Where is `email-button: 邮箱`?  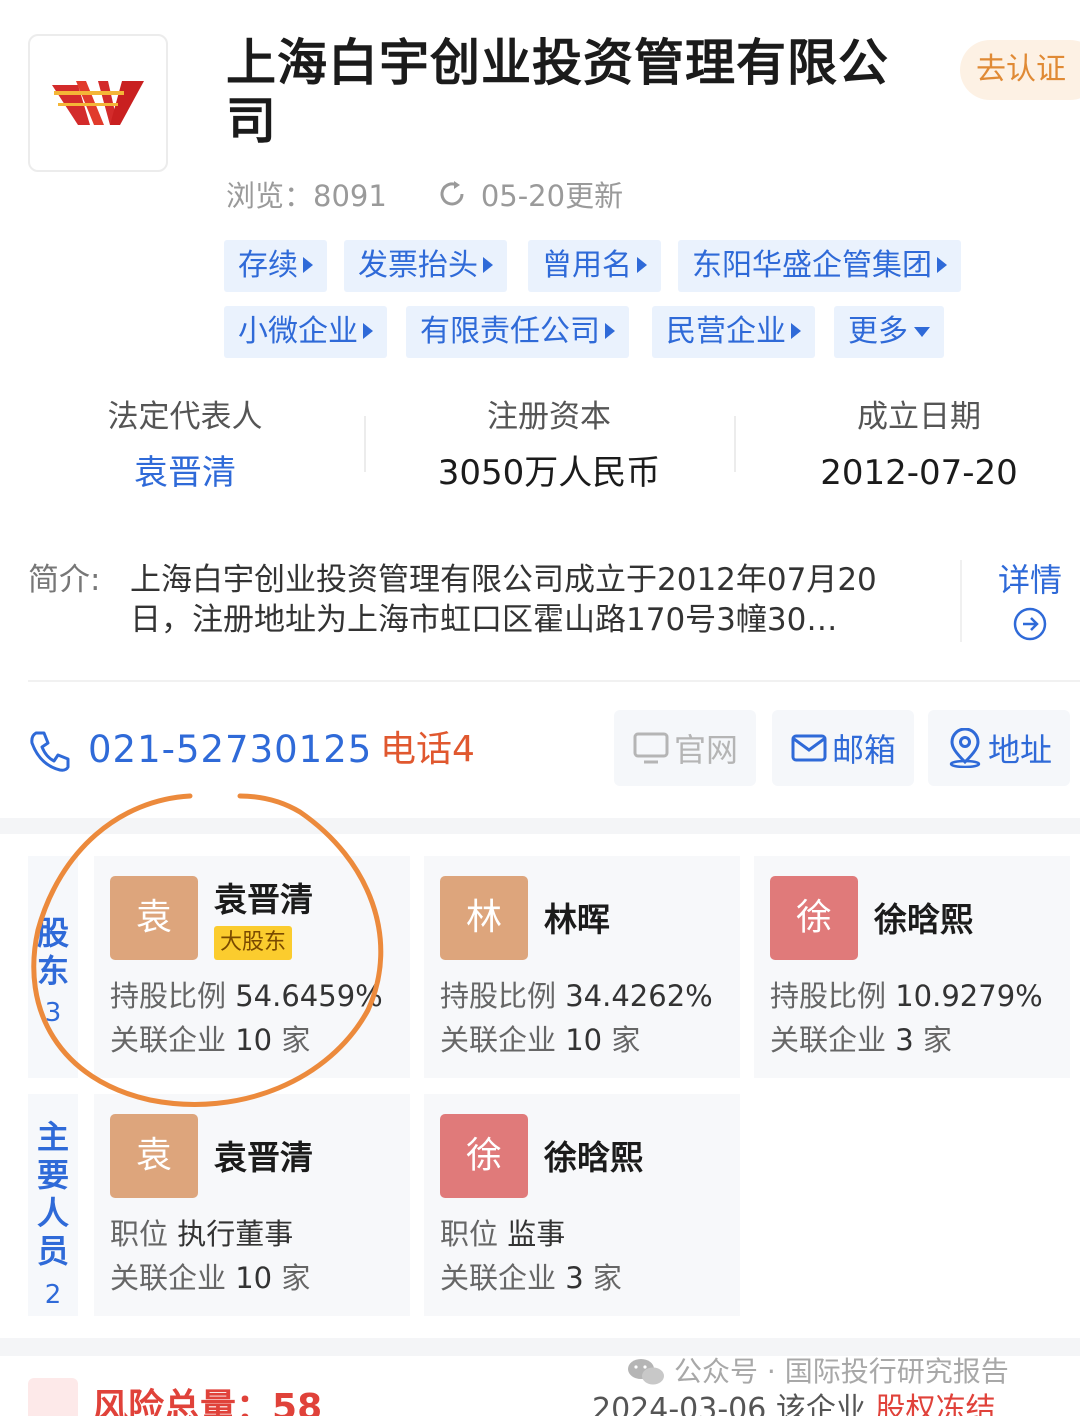
email-button: 邮箱 is located at coordinates (843, 748).